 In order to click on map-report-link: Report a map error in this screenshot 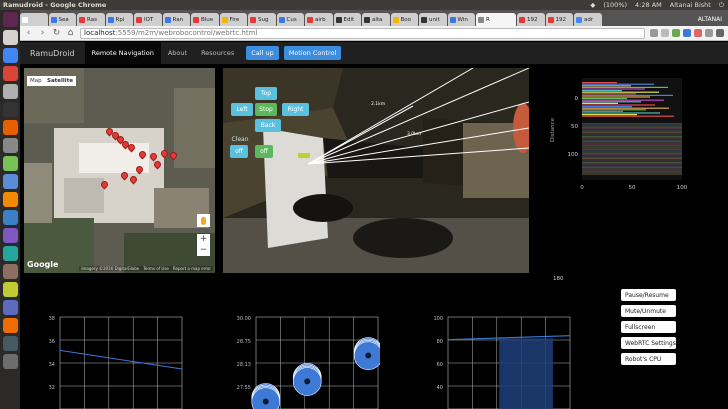, I will do `click(192, 268)`.